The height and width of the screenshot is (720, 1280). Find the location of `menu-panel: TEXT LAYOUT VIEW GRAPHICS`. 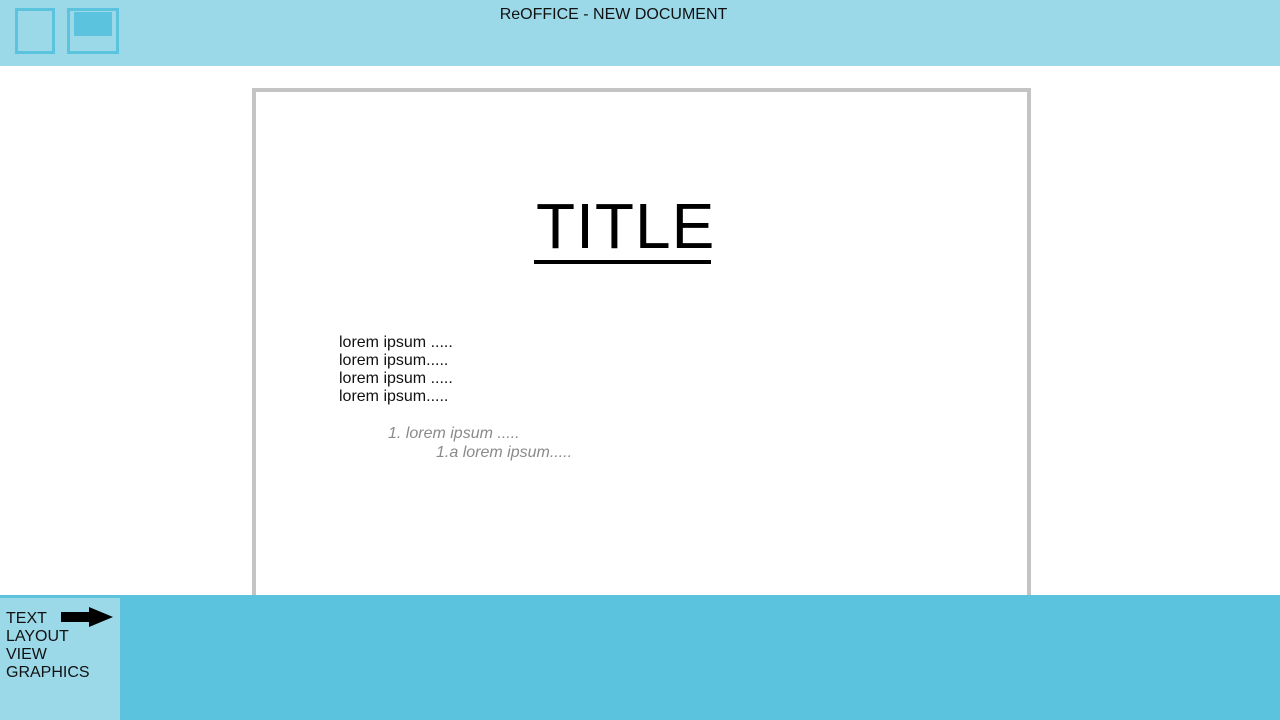

menu-panel: TEXT LAYOUT VIEW GRAPHICS is located at coordinates (60, 659).